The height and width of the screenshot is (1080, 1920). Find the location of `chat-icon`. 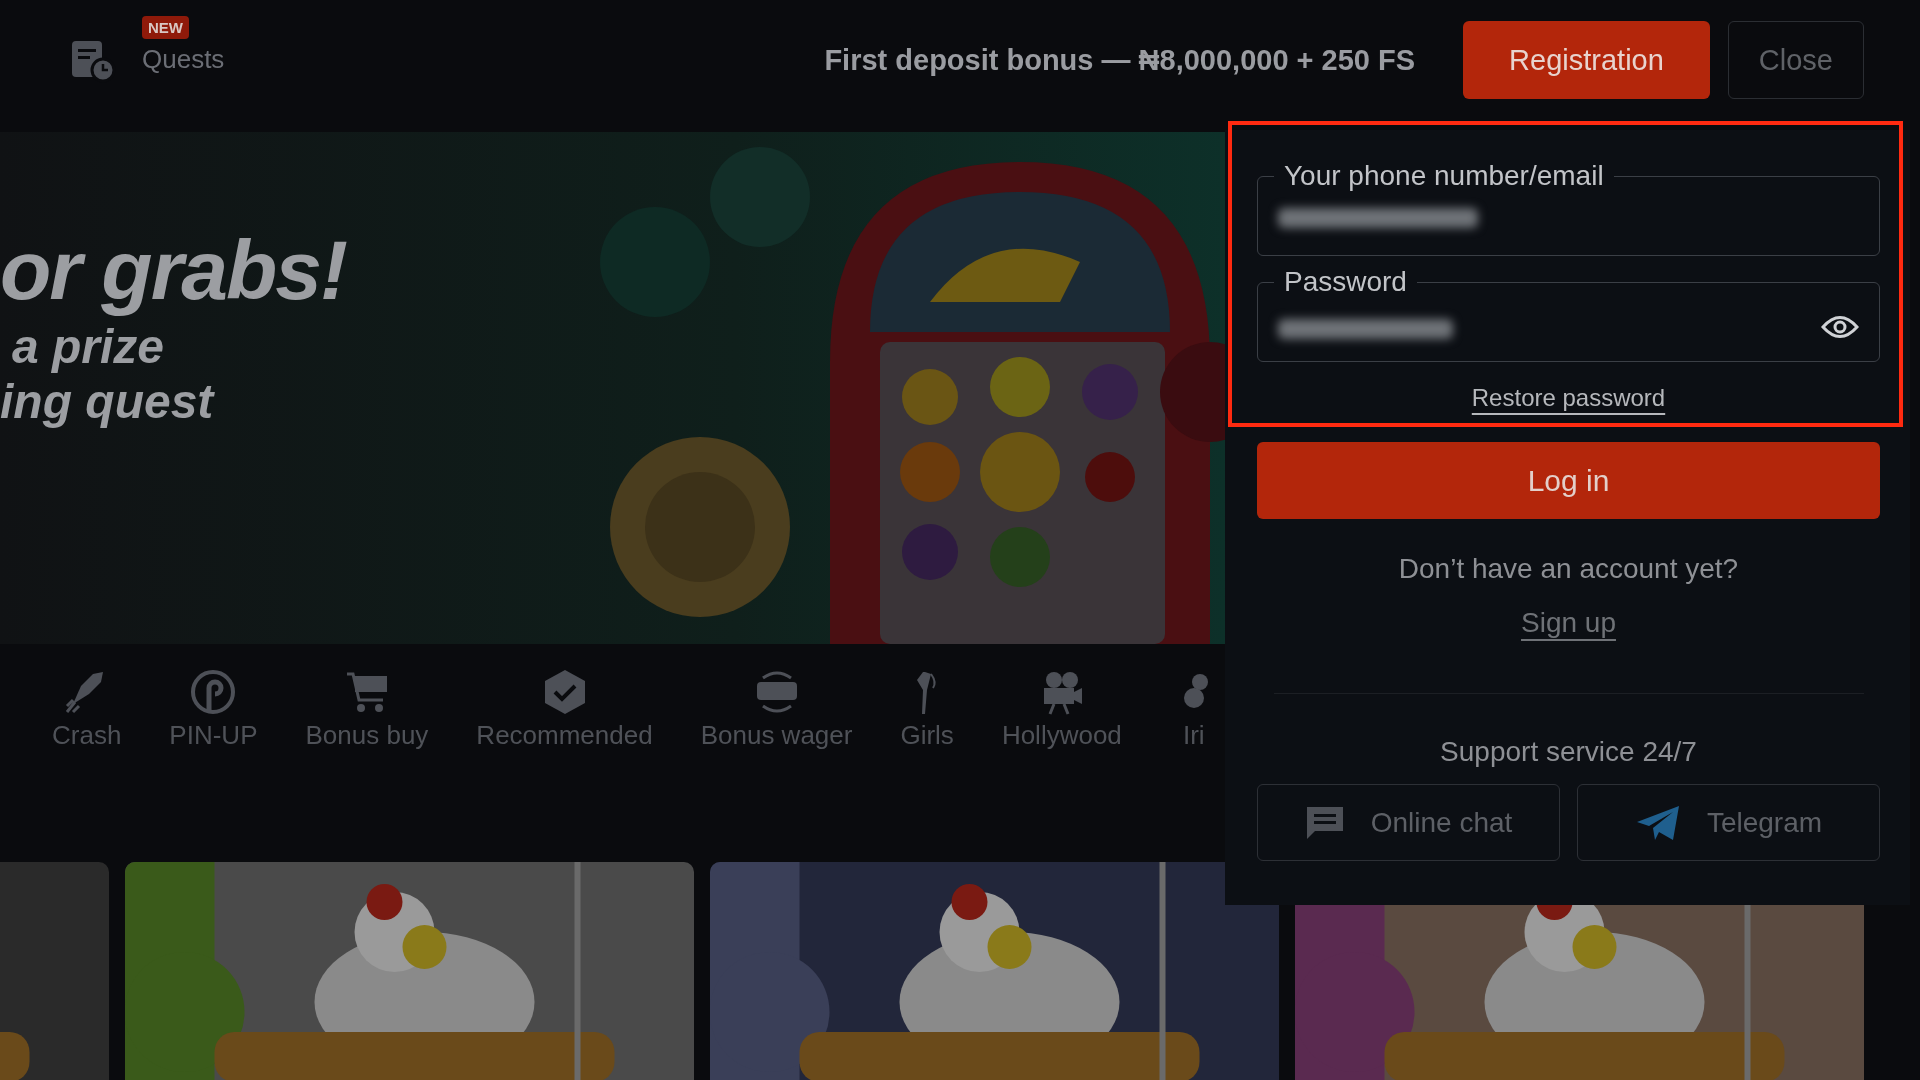

chat-icon is located at coordinates (1324, 822).